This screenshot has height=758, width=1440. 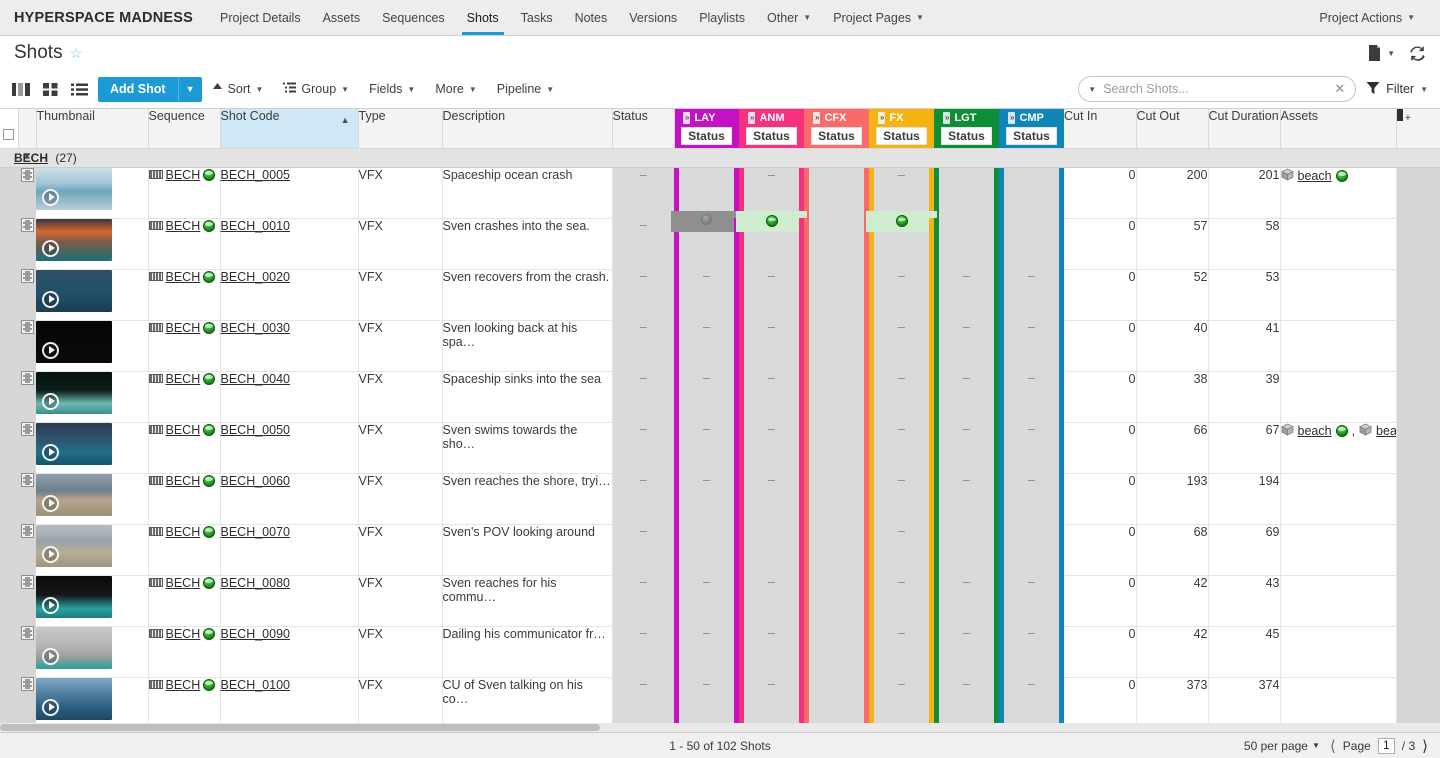 What do you see at coordinates (706, 549) in the screenshot?
I see `task-status-cell-lay` at bounding box center [706, 549].